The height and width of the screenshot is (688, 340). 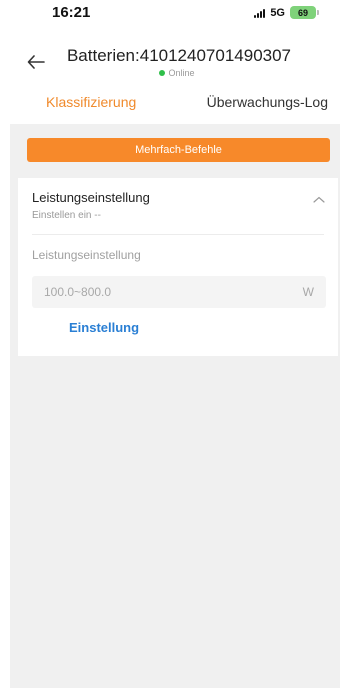 I want to click on status-icons: 5G 69, so click(x=286, y=12).